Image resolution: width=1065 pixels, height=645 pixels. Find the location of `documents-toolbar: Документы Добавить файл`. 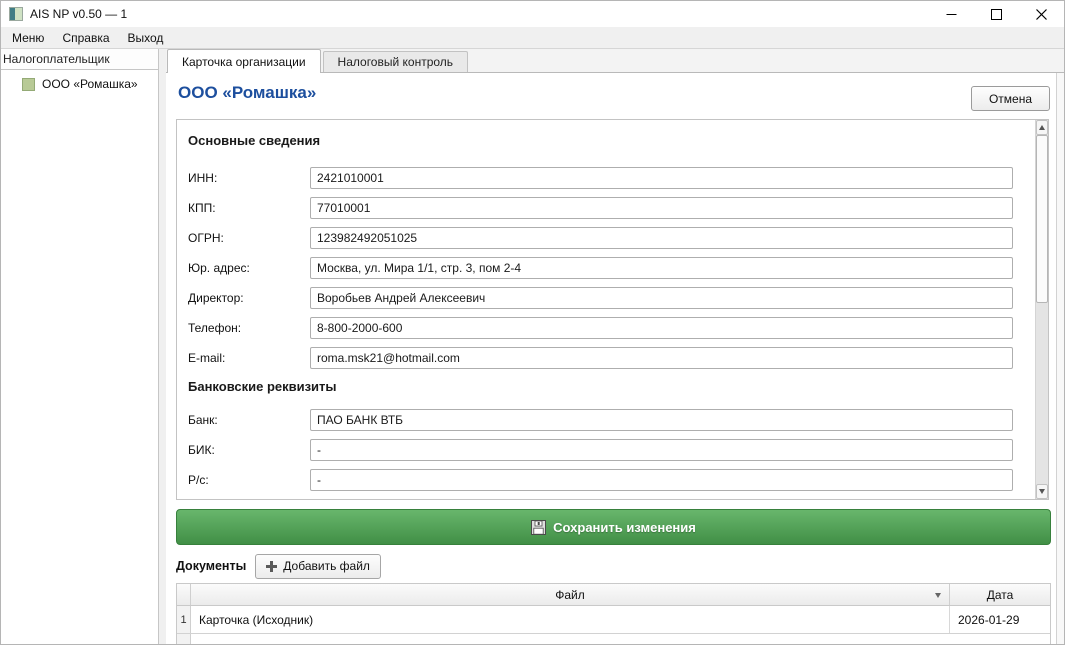

documents-toolbar: Документы Добавить файл is located at coordinates (278, 566).